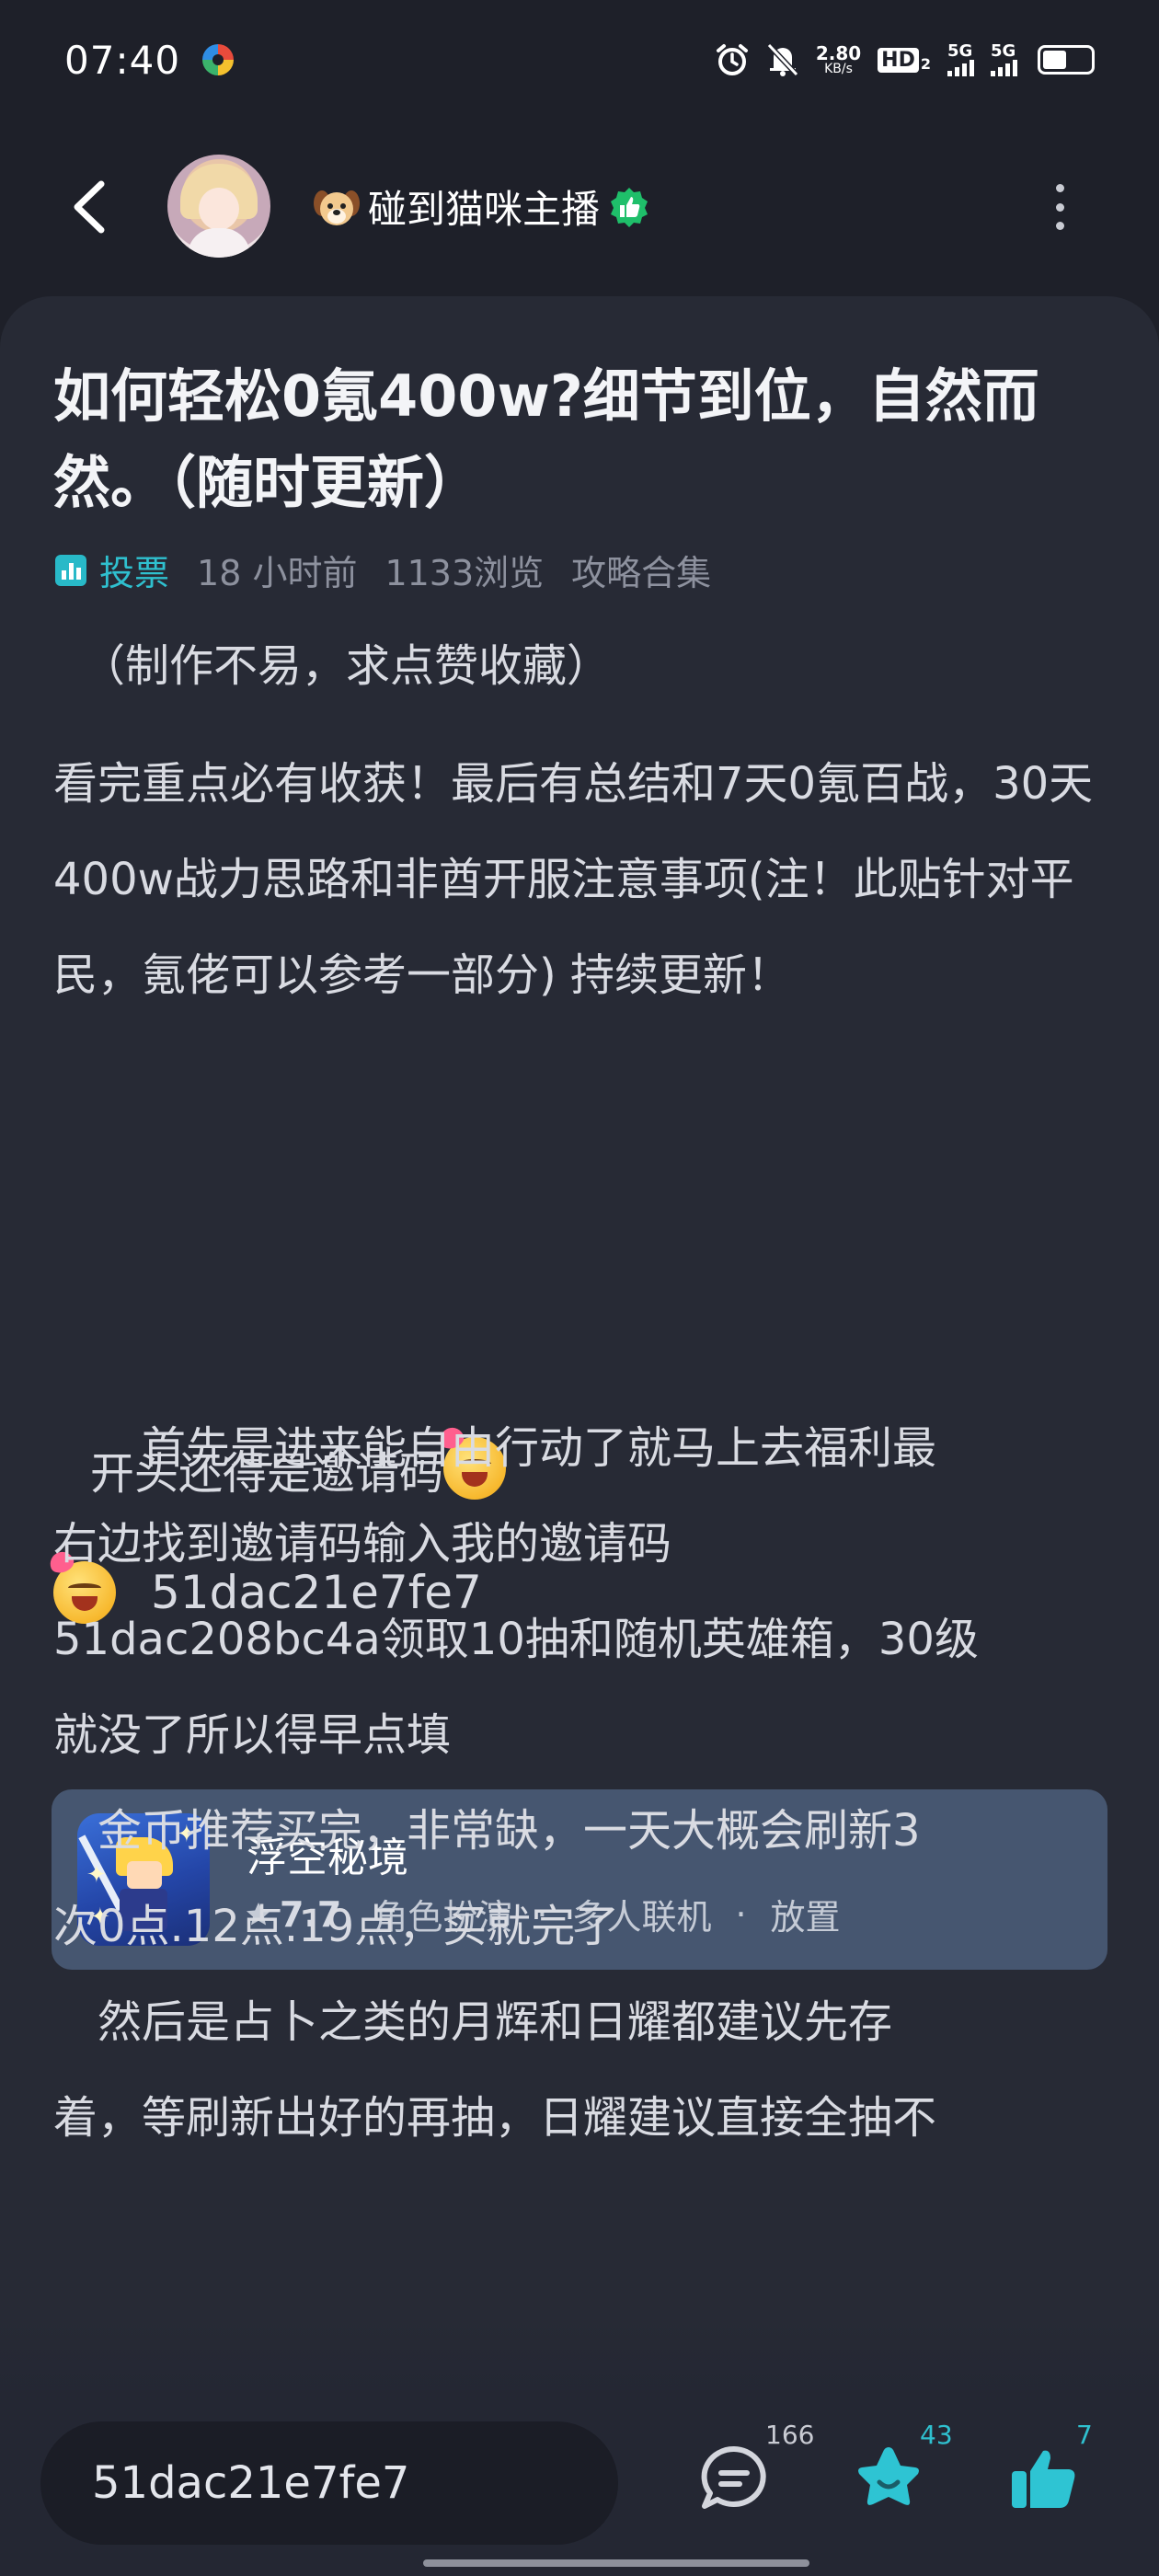 The image size is (1159, 2576). I want to click on favorite-button: 43, so click(902, 2467).